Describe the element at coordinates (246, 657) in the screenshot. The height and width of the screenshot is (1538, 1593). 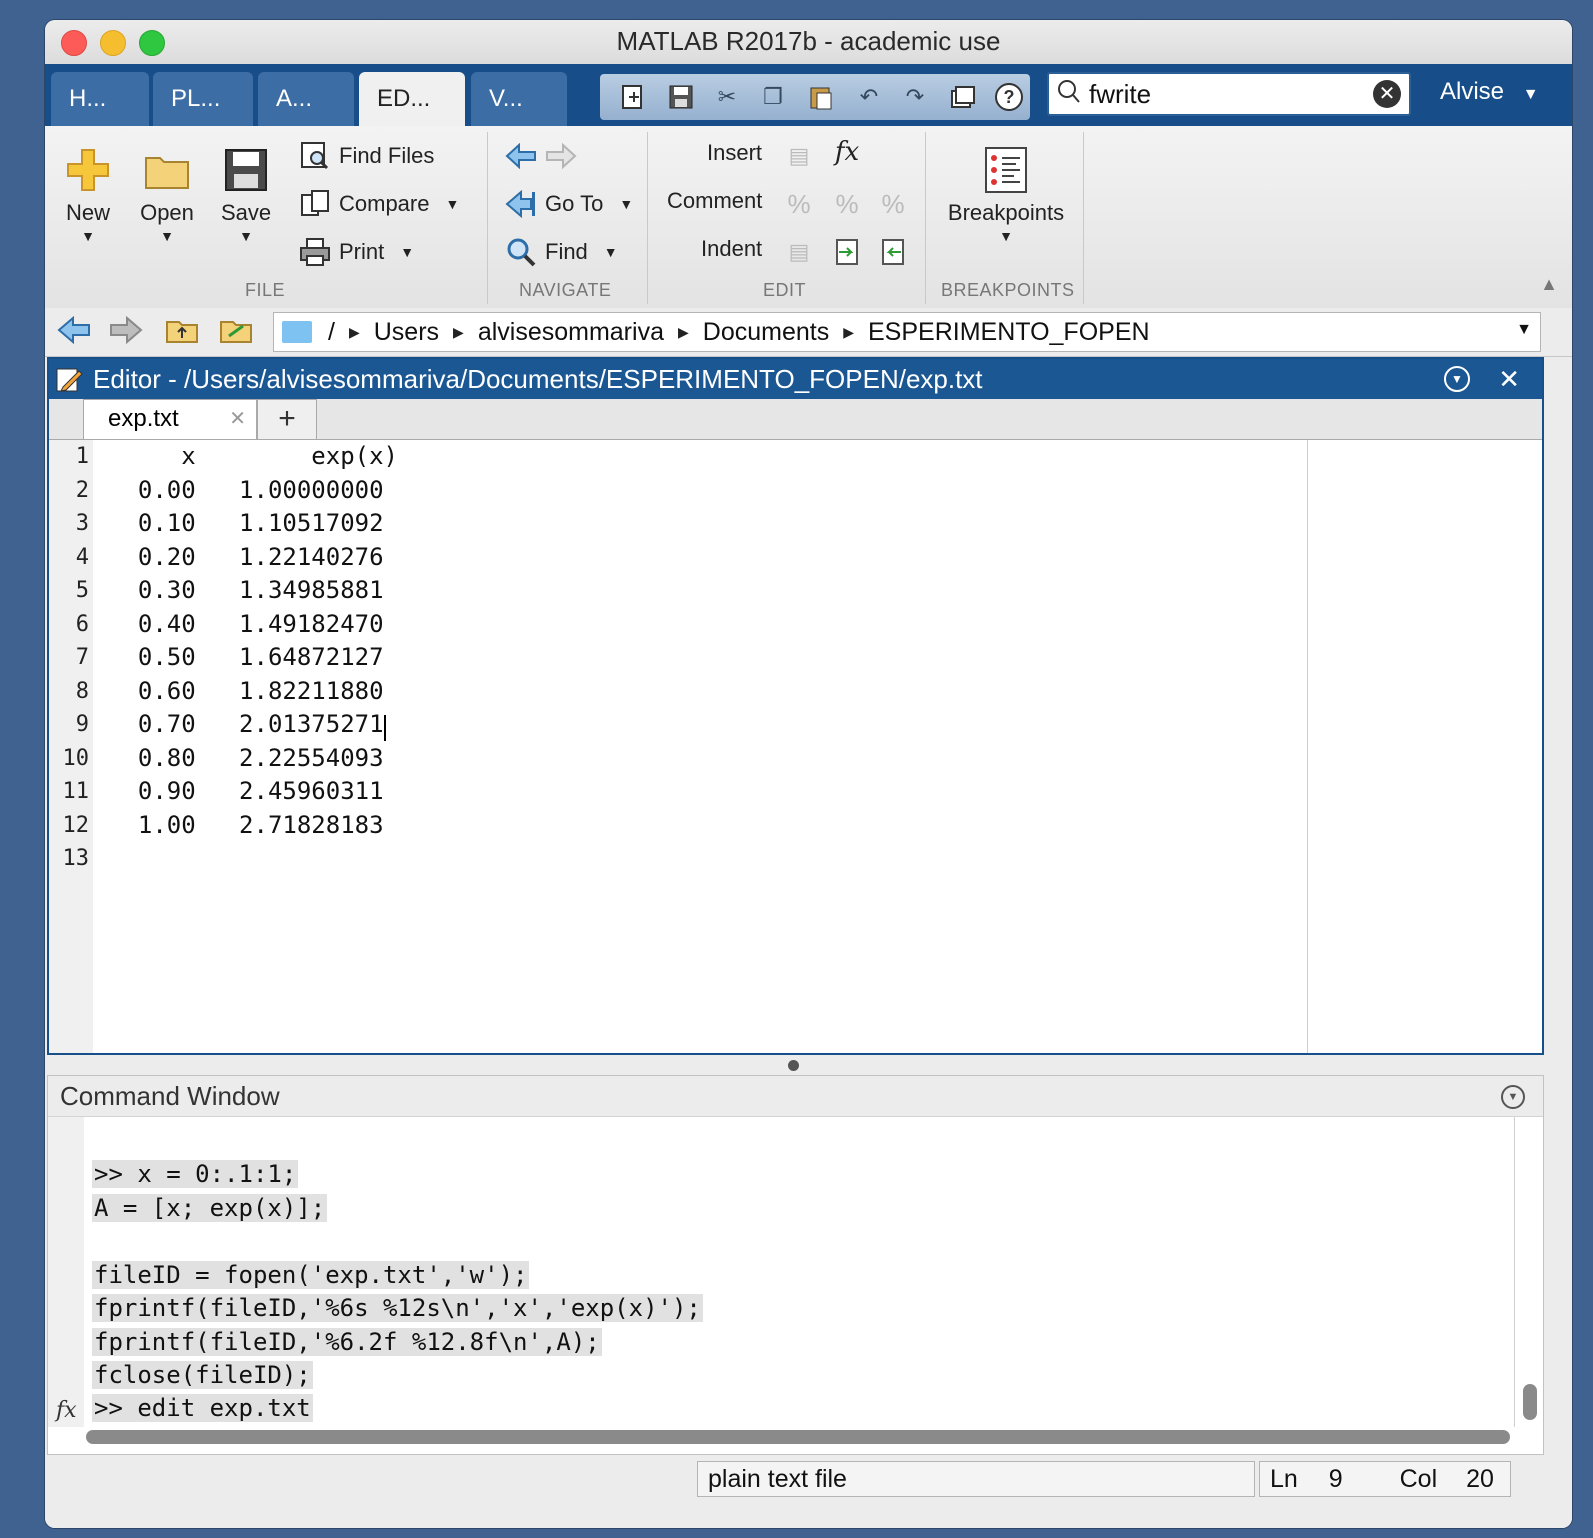
I see `code-line: 0.50 1.64872127` at that location.